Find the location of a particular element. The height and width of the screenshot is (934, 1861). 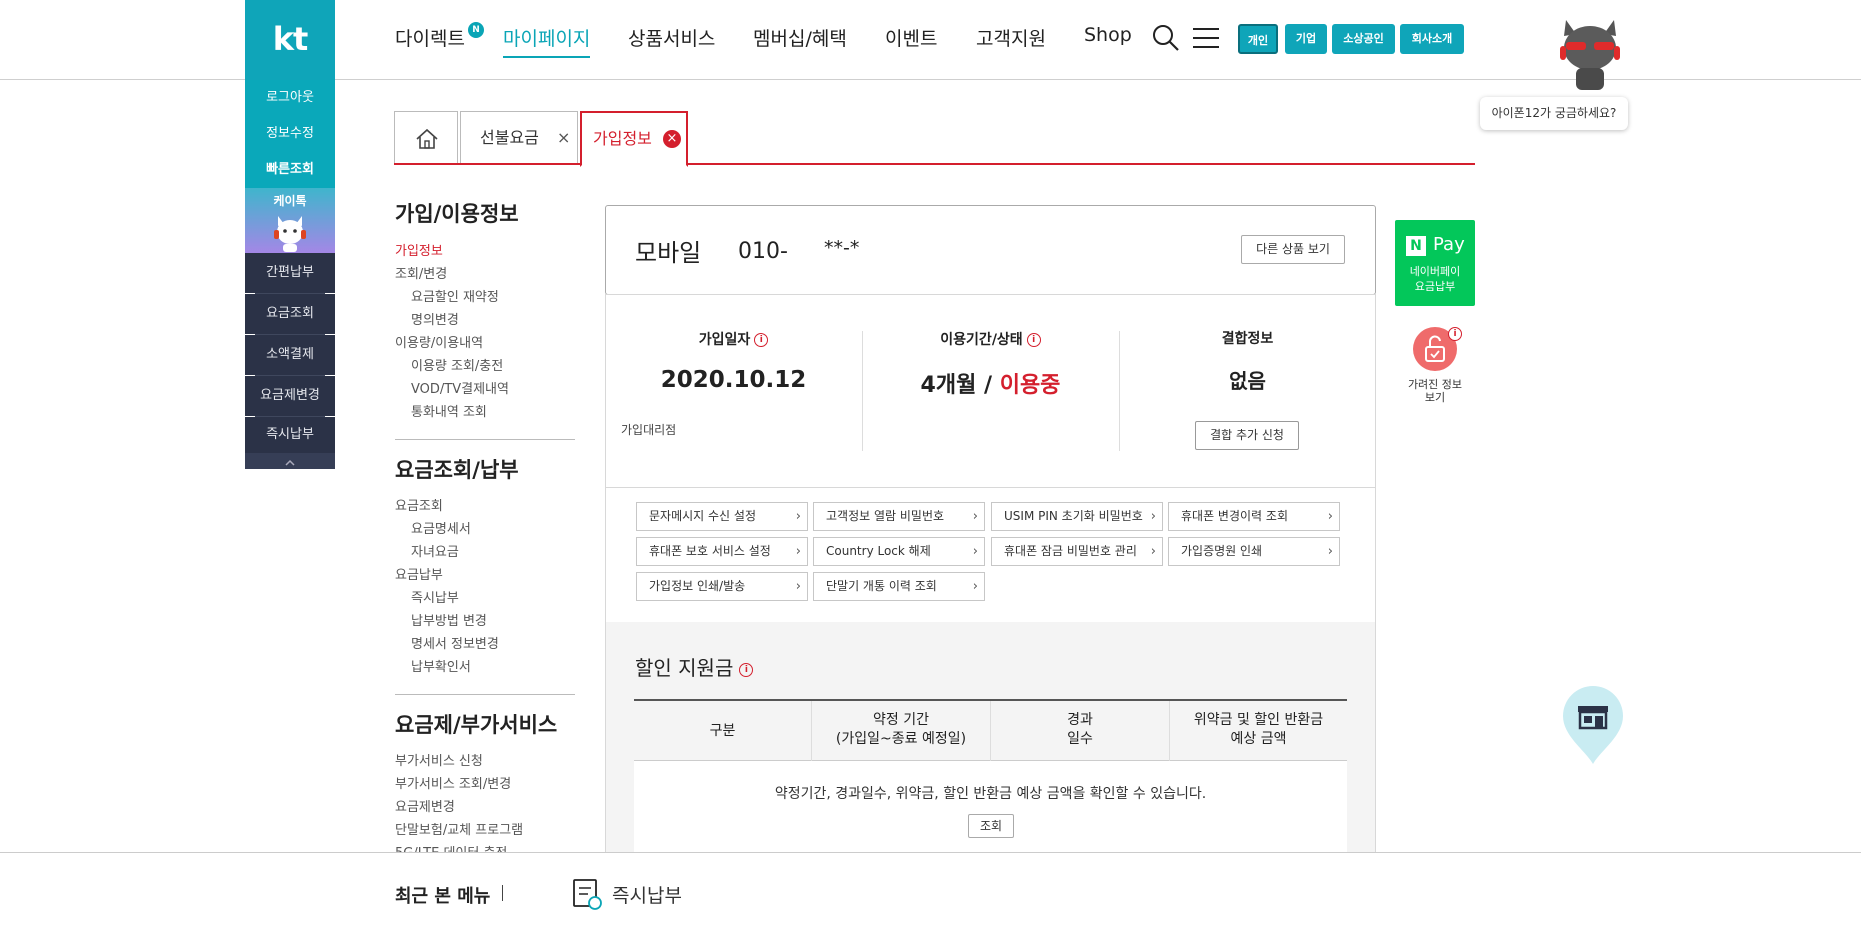

ktalk-character-icon is located at coordinates (290, 234).